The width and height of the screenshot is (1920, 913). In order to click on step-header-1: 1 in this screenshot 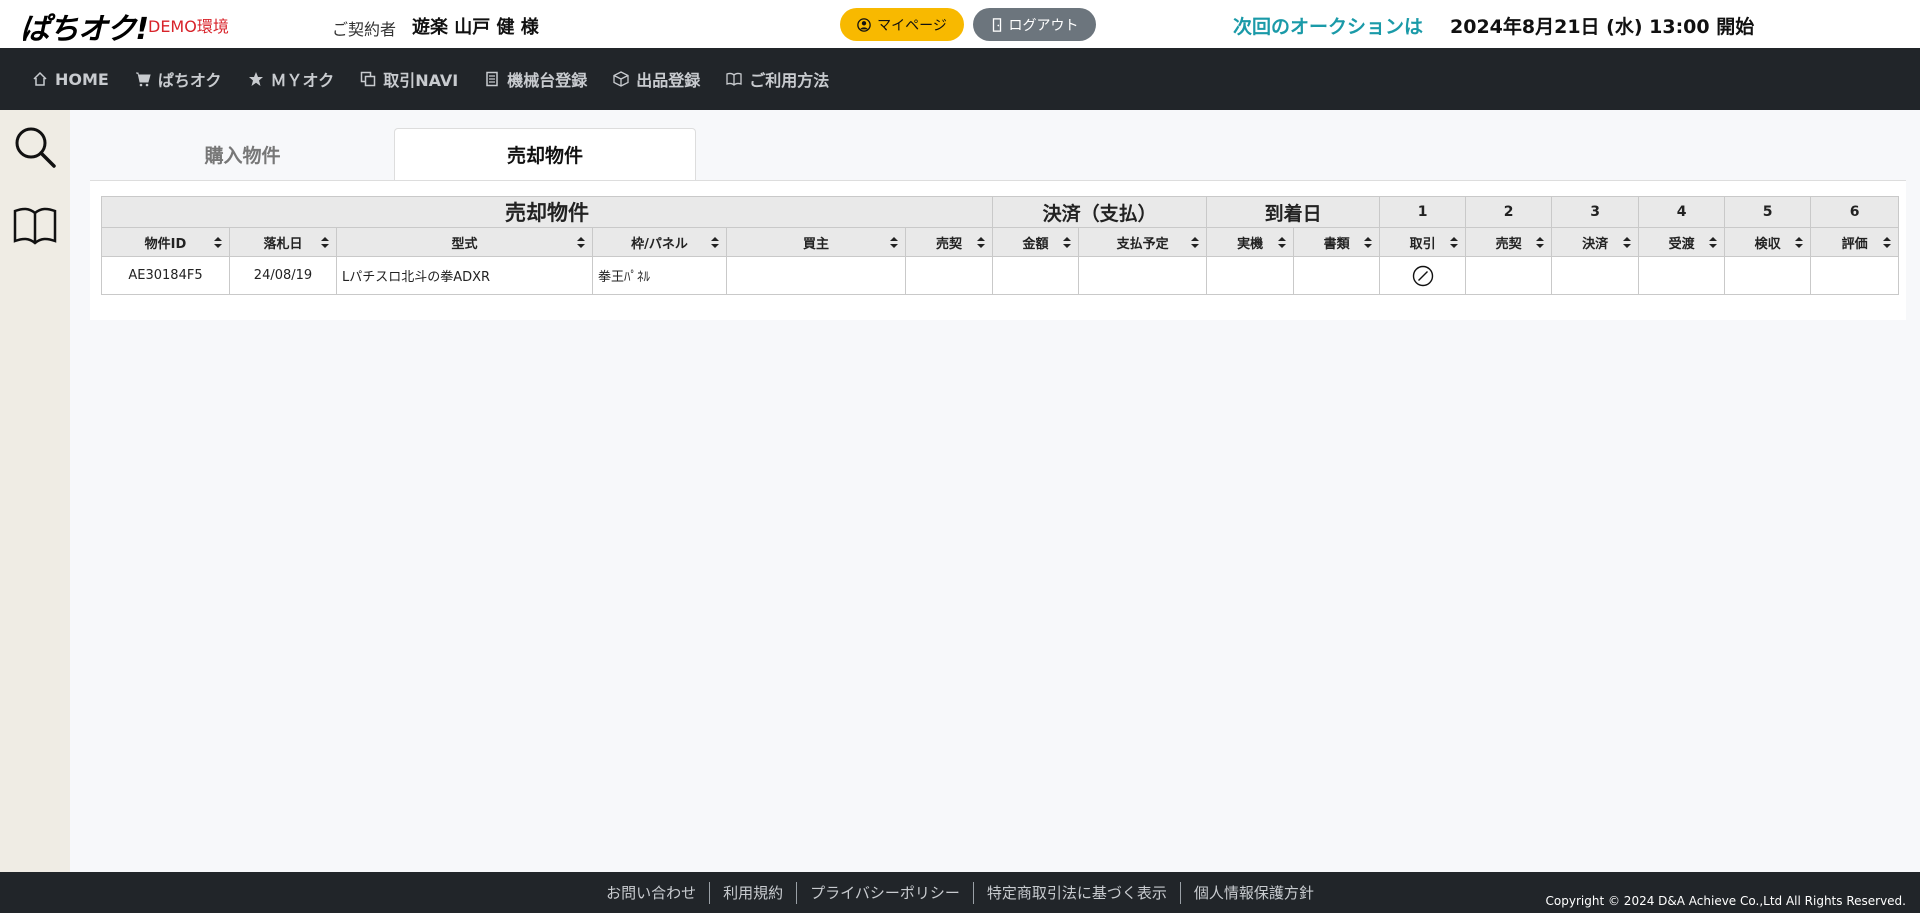, I will do `click(1423, 212)`.